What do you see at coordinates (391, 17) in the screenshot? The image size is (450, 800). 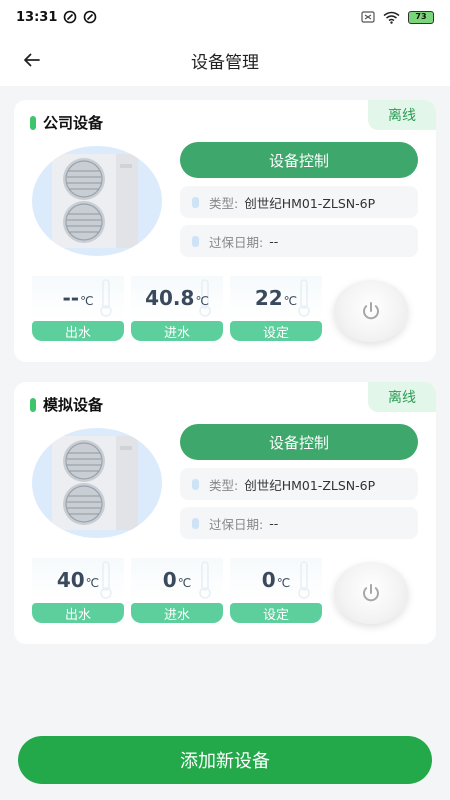 I see `wifi-icon` at bounding box center [391, 17].